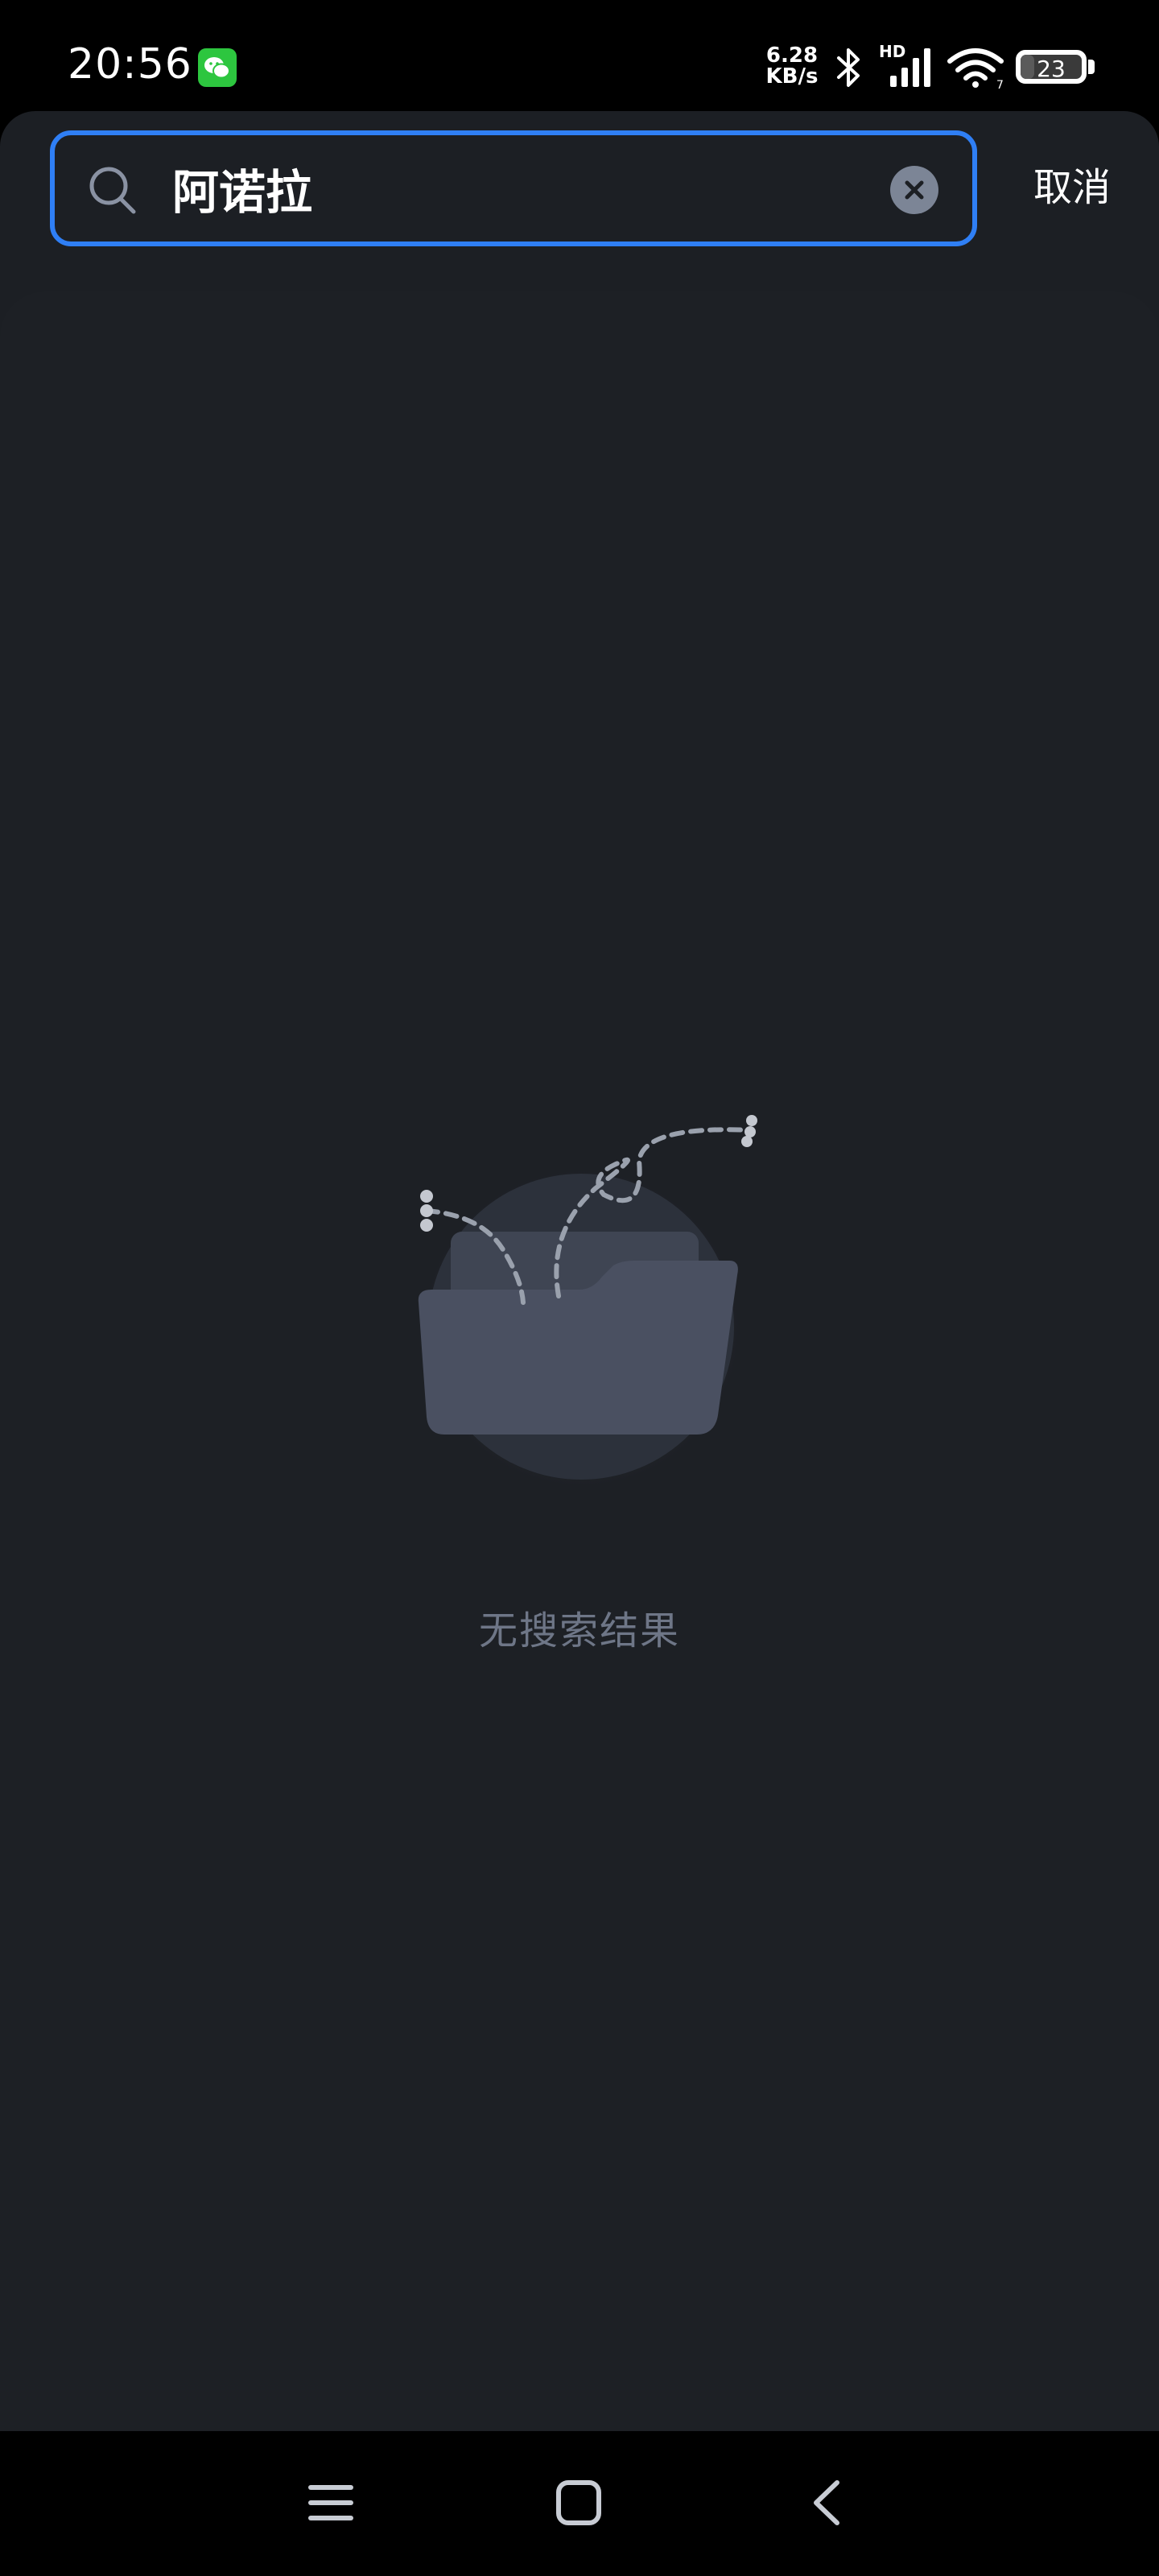 The width and height of the screenshot is (1159, 2576). I want to click on status-time: 20:56, so click(130, 64).